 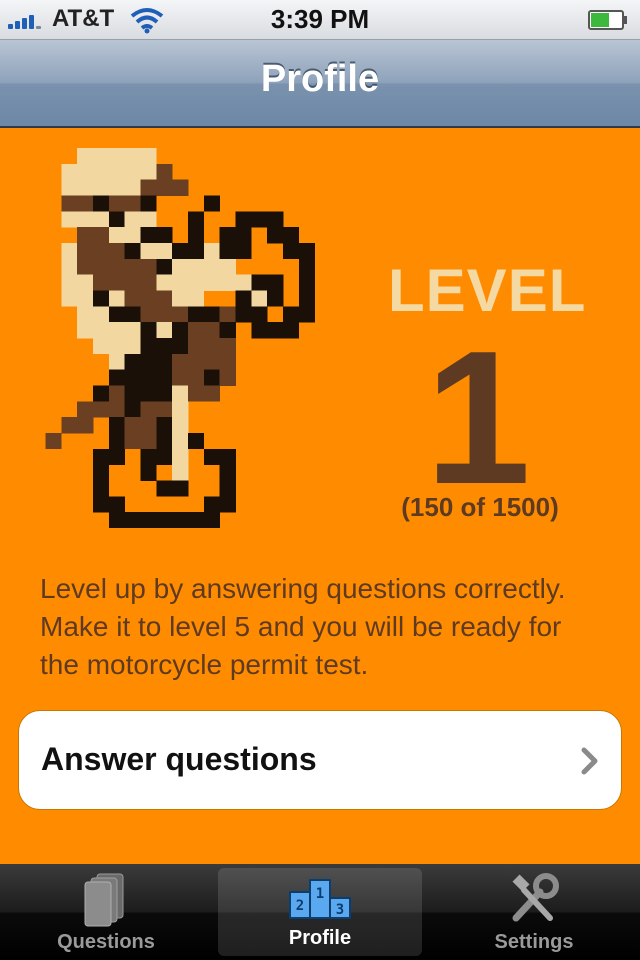 What do you see at coordinates (179, 759) in the screenshot?
I see `answer-questions-label: Answer questions` at bounding box center [179, 759].